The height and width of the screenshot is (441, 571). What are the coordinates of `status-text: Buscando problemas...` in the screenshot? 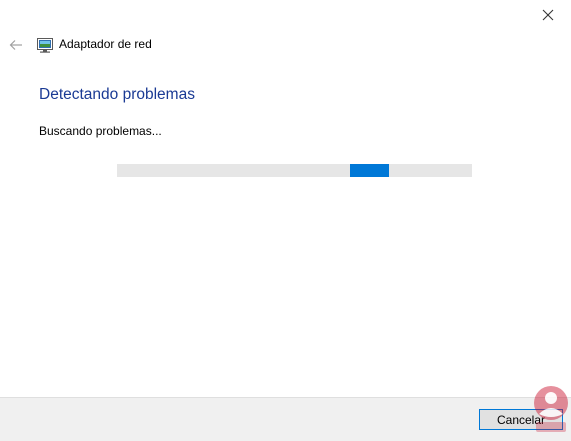 It's located at (100, 131).